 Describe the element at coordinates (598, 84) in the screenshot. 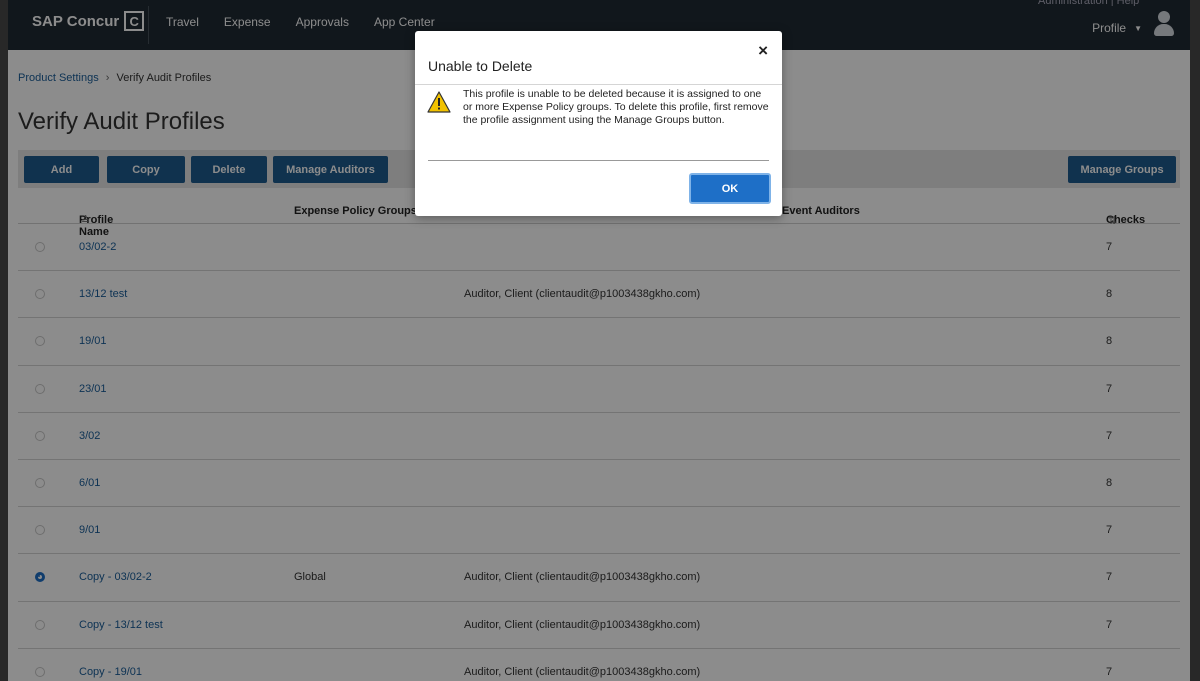

I see `dialog-divider` at that location.